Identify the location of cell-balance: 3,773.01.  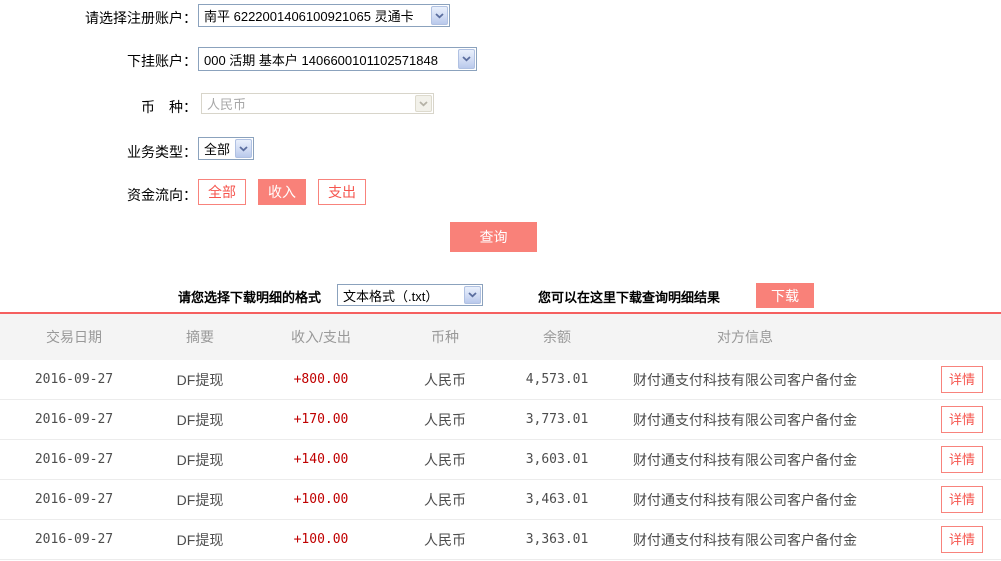
(557, 419).